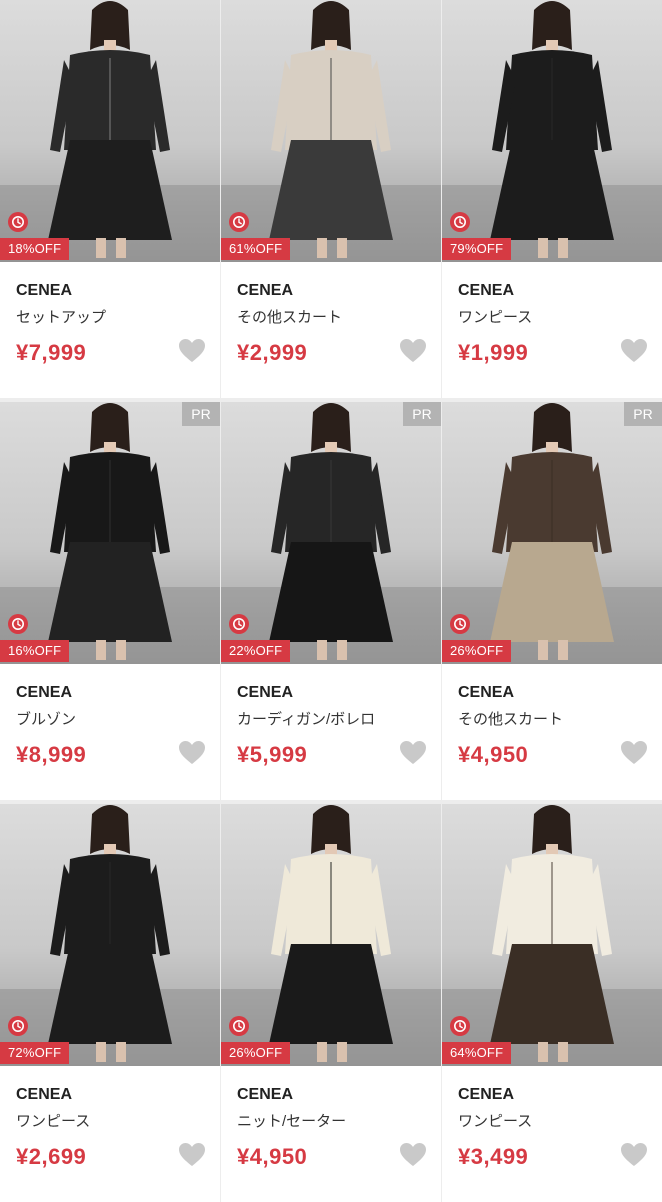 Image resolution: width=662 pixels, height=1202 pixels. Describe the element at coordinates (493, 352) in the screenshot. I see `product-price: ¥1,999` at that location.